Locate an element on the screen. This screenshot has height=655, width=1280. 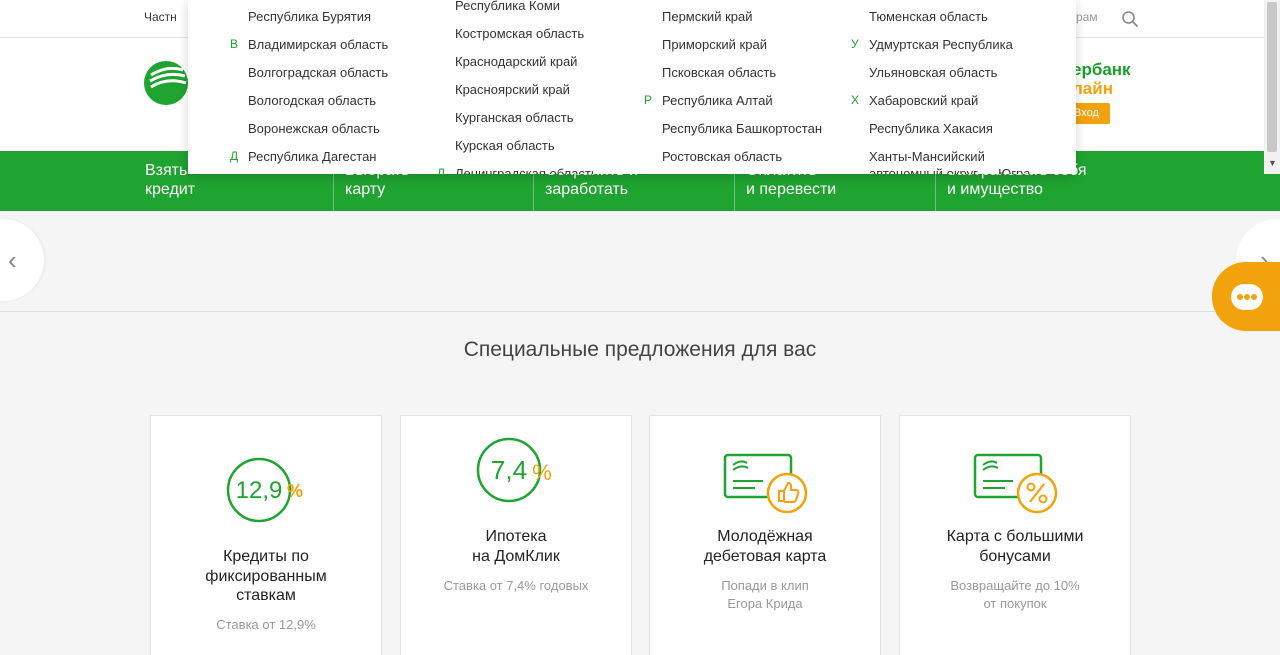
region-item: Ленинградская область is located at coordinates (526, 170).